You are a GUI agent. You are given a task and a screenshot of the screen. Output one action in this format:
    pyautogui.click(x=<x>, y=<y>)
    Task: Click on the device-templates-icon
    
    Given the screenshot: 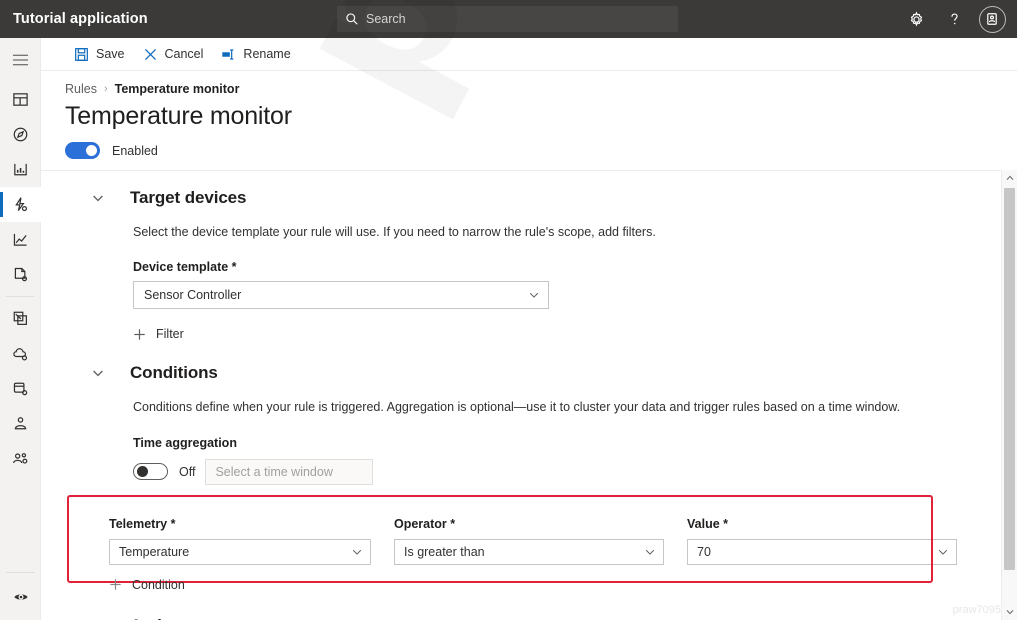 What is the action you would take?
    pyautogui.click(x=20, y=318)
    